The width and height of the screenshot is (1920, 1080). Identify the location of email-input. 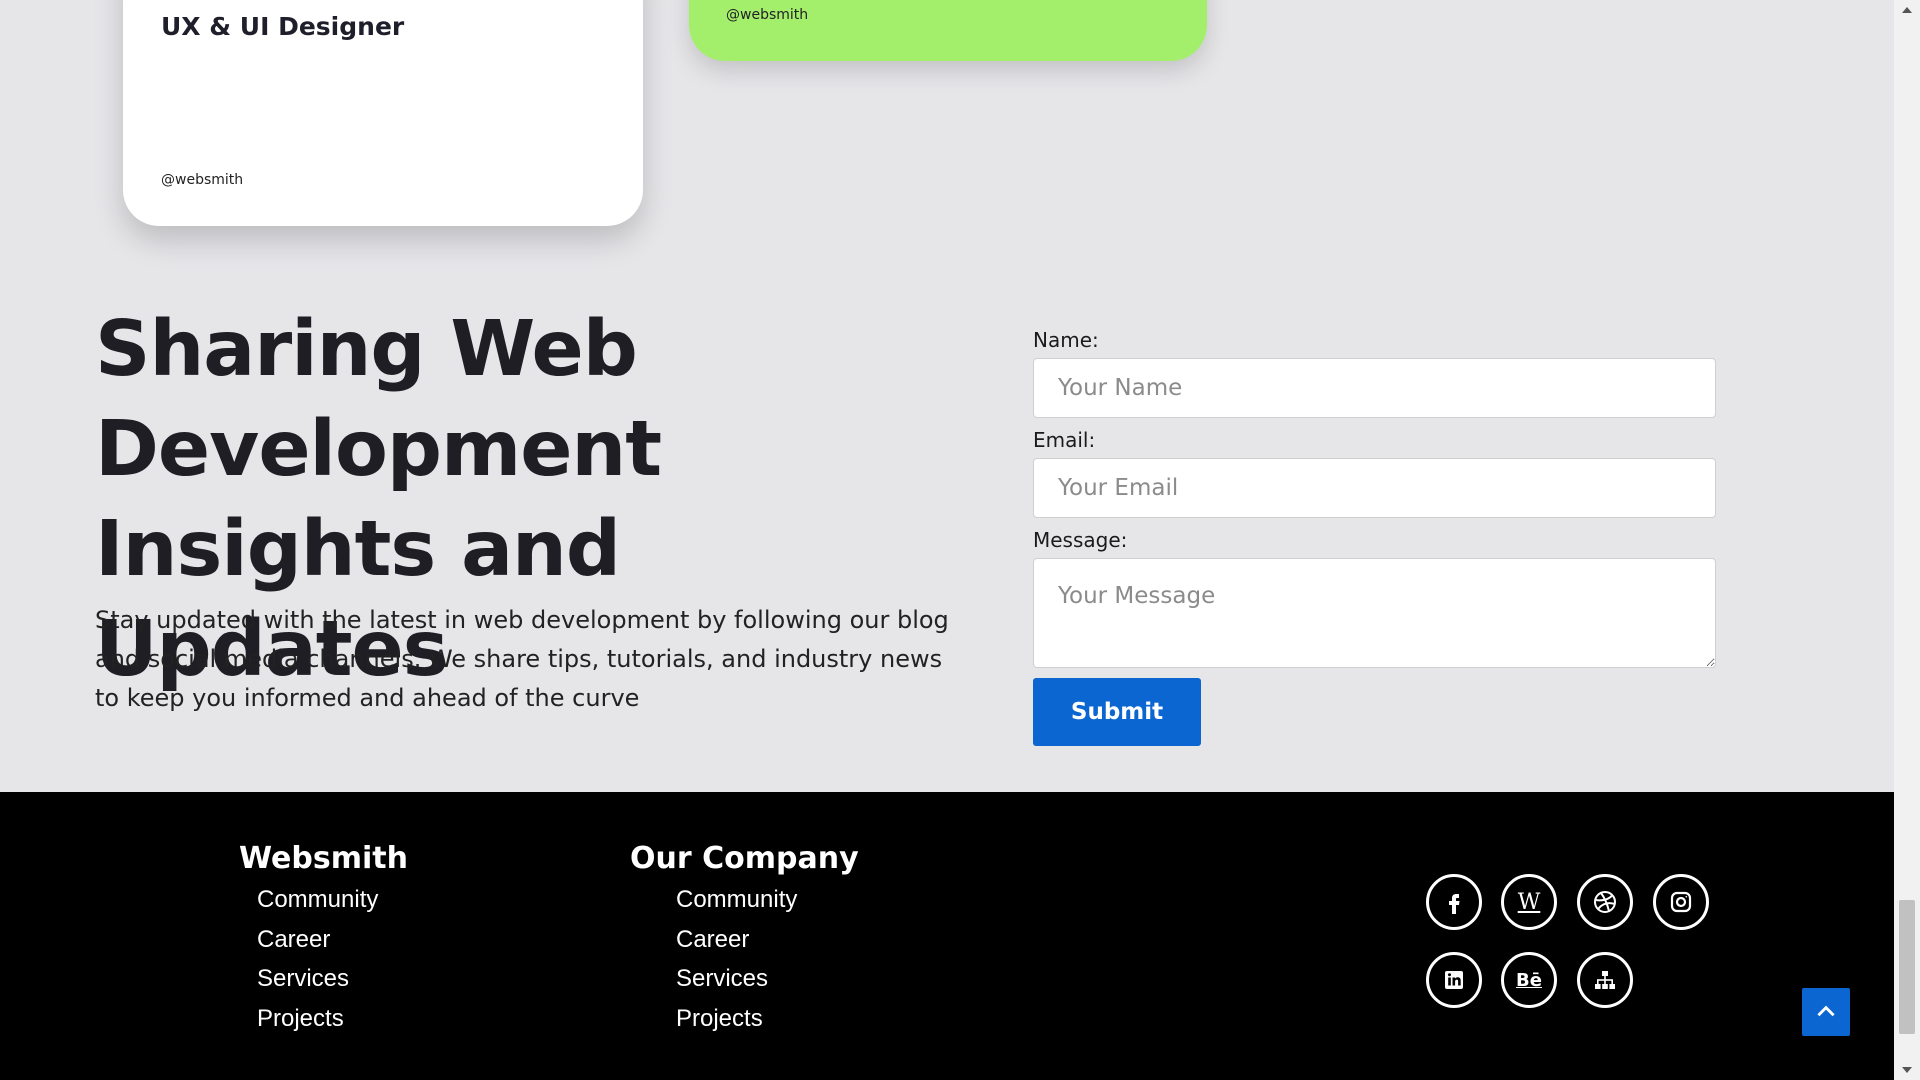
(1374, 488).